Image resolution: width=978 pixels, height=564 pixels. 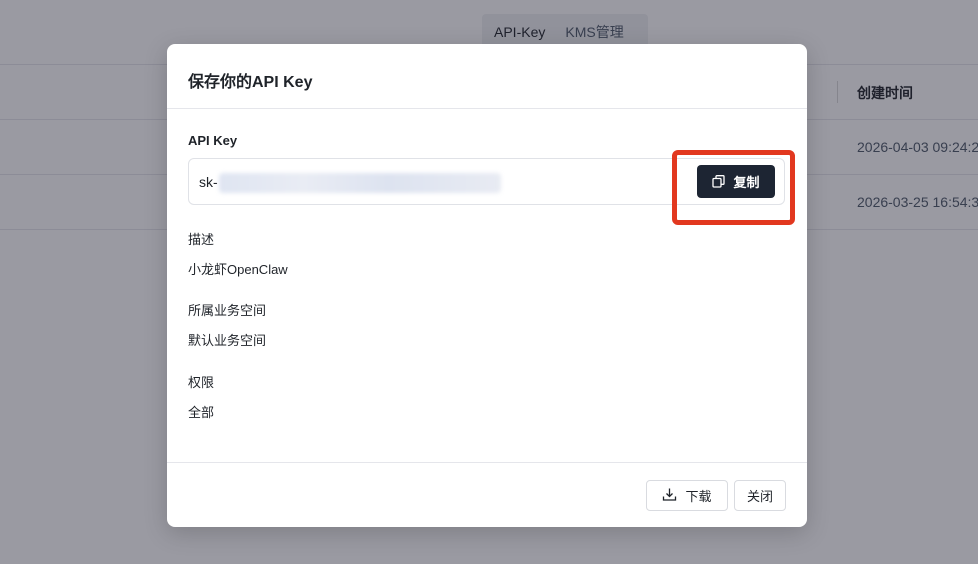 I want to click on api-key-masked-value, so click(x=360, y=183).